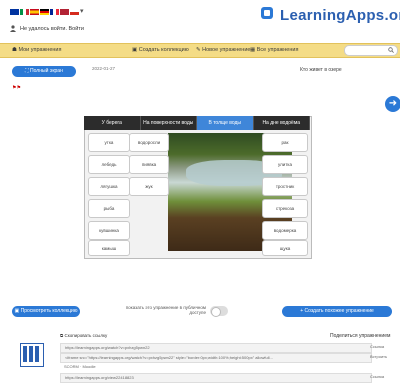 Image resolution: width=400 pixels, height=383 pixels. I want to click on language-flags, so click(44, 12).